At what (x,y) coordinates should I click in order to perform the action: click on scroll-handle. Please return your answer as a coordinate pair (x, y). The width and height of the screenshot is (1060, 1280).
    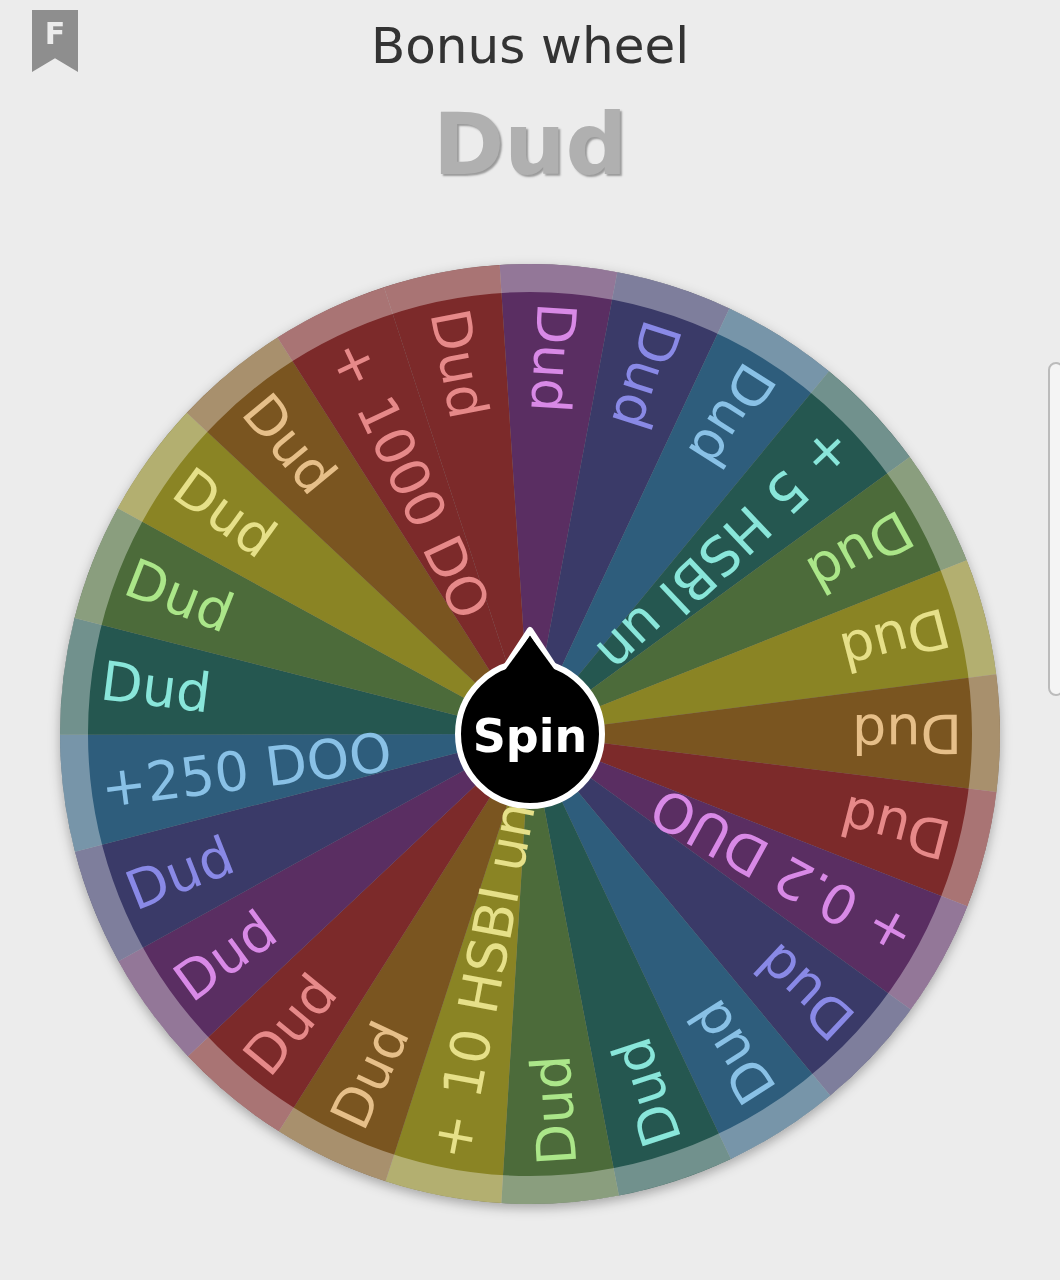
    Looking at the image, I should click on (1054, 529).